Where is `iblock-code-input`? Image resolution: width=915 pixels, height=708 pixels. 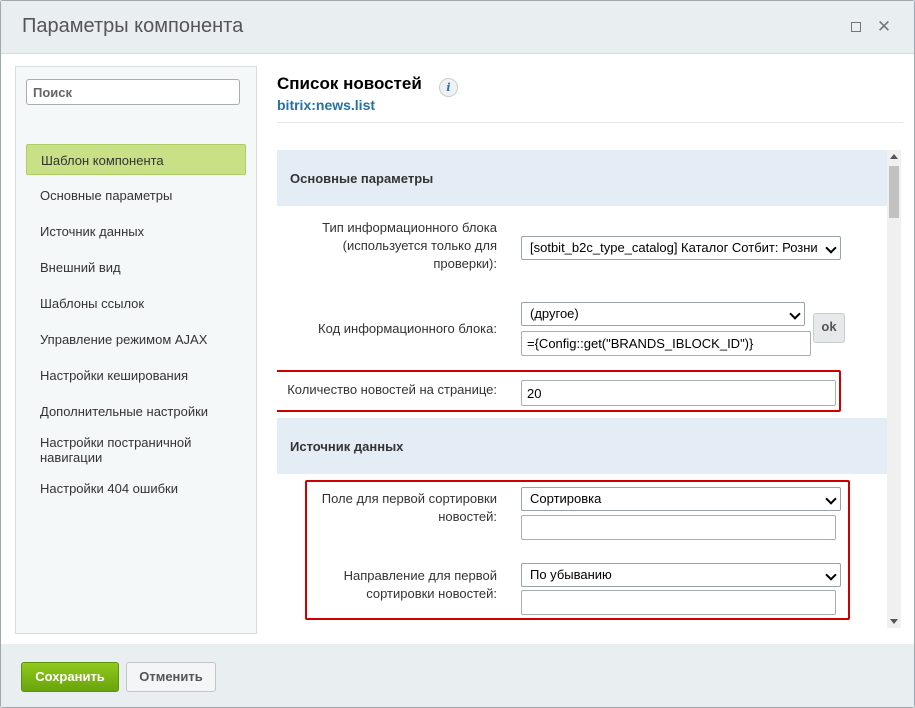
iblock-code-input is located at coordinates (666, 343).